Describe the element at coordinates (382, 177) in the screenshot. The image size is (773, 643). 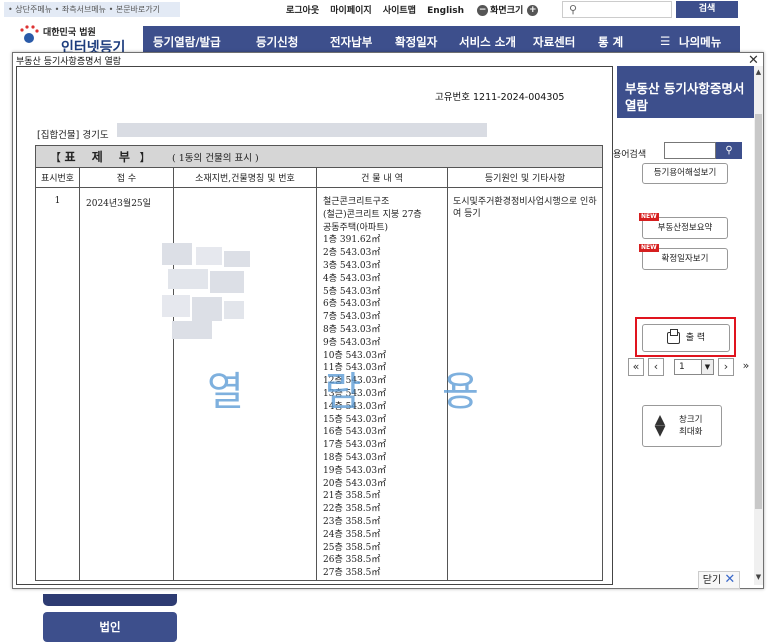
I see `col-building: 건 물 내 역` at that location.